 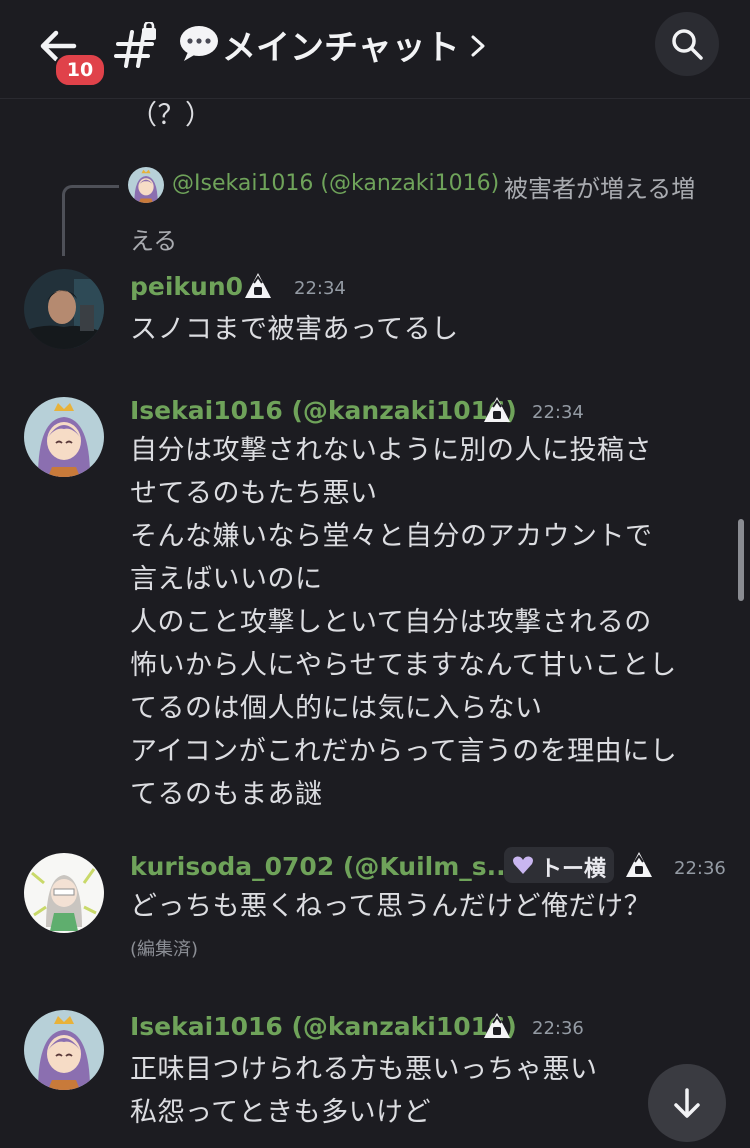 I want to click on search-icon, so click(x=687, y=44).